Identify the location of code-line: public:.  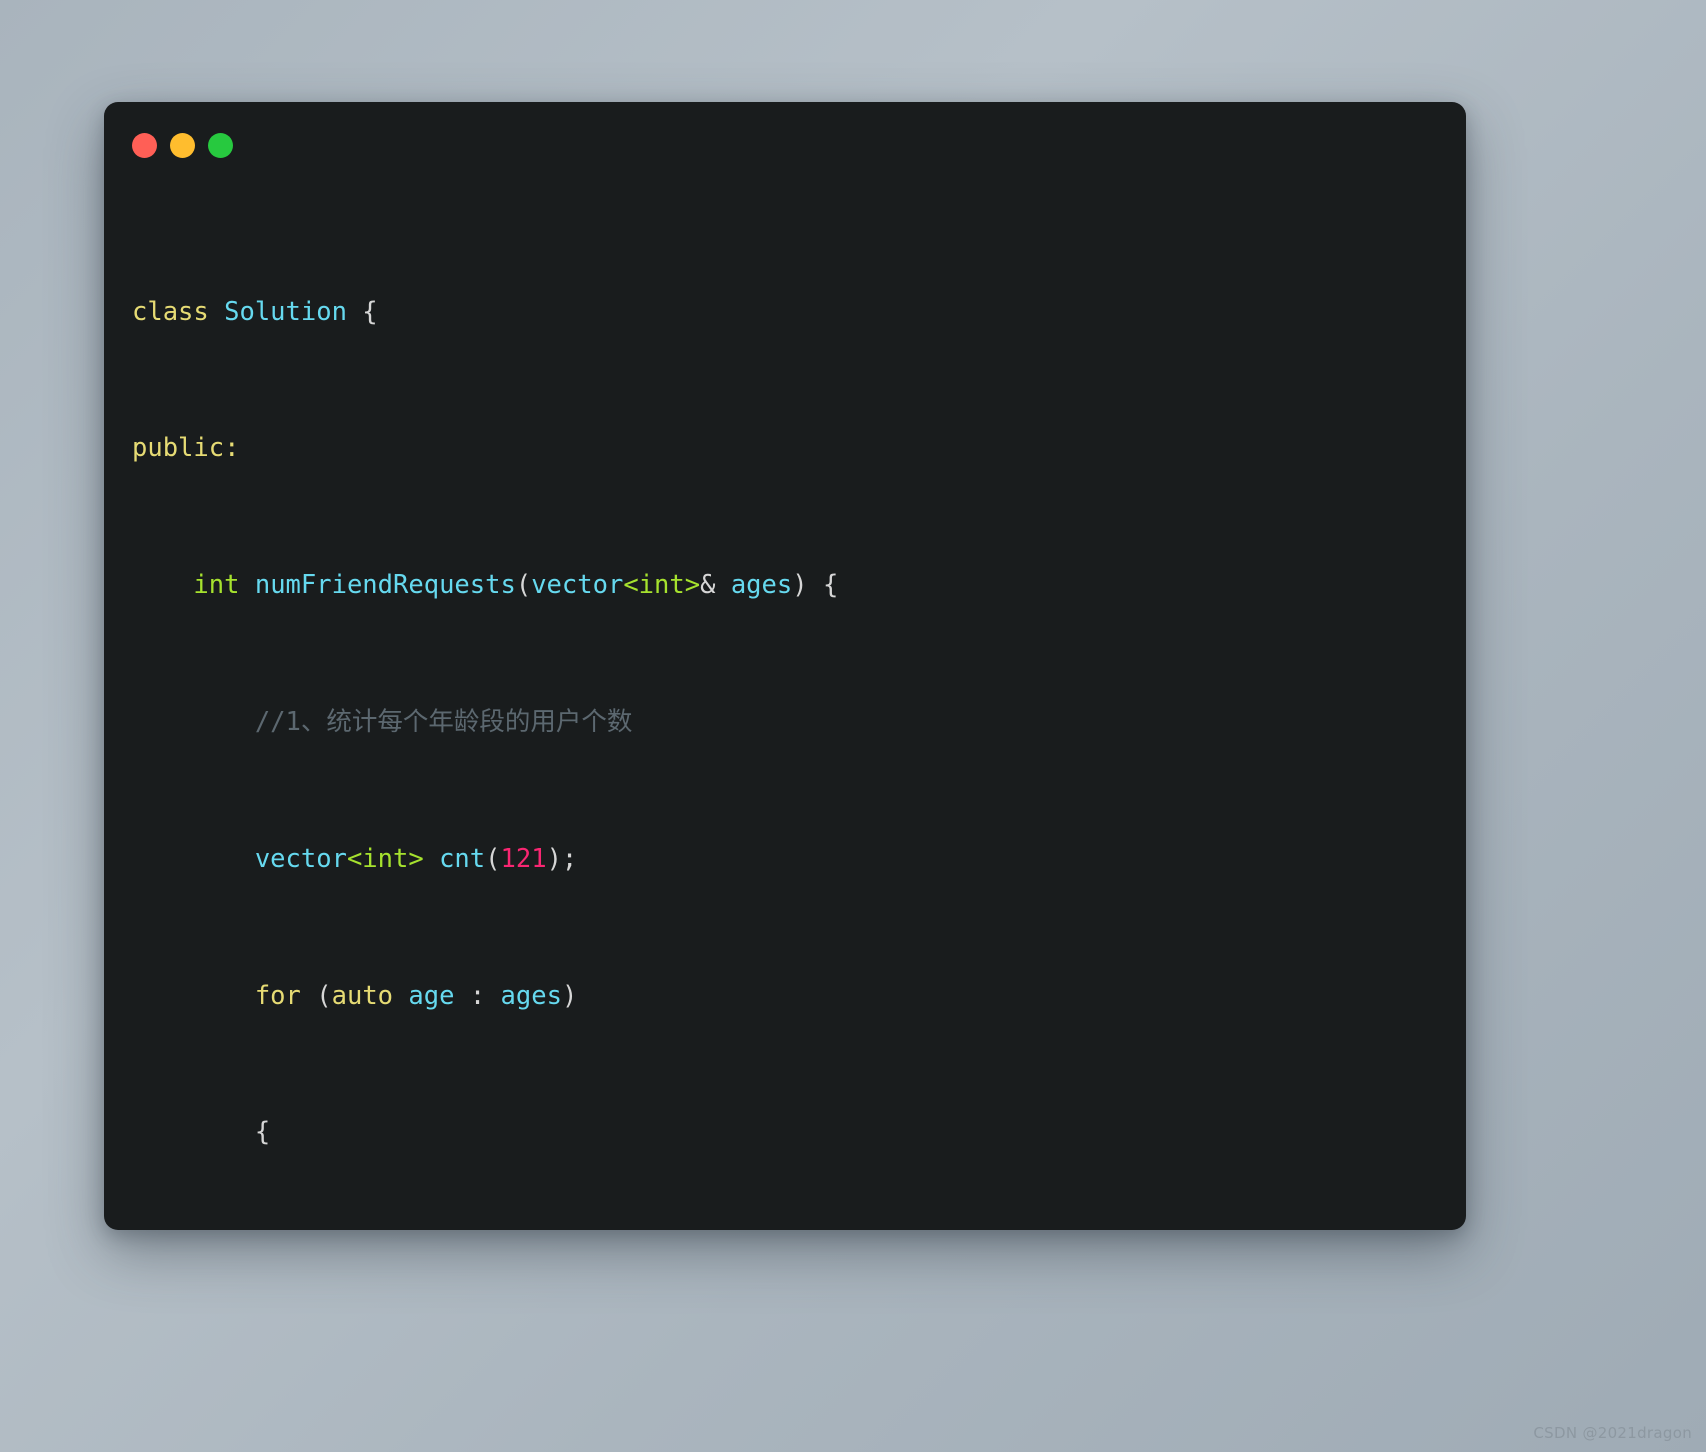
(799, 448).